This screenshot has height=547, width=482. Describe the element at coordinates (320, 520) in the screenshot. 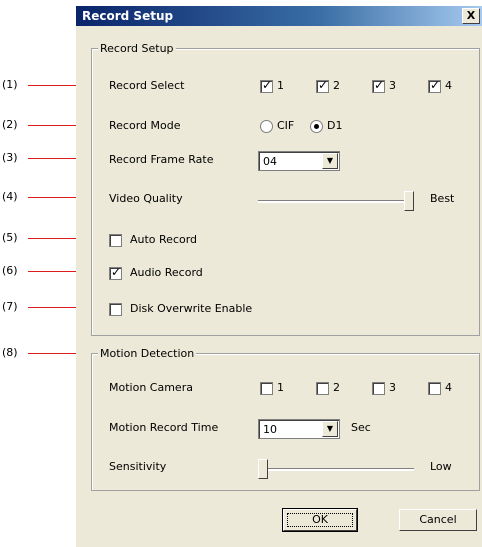

I see `ok-button: OK` at that location.